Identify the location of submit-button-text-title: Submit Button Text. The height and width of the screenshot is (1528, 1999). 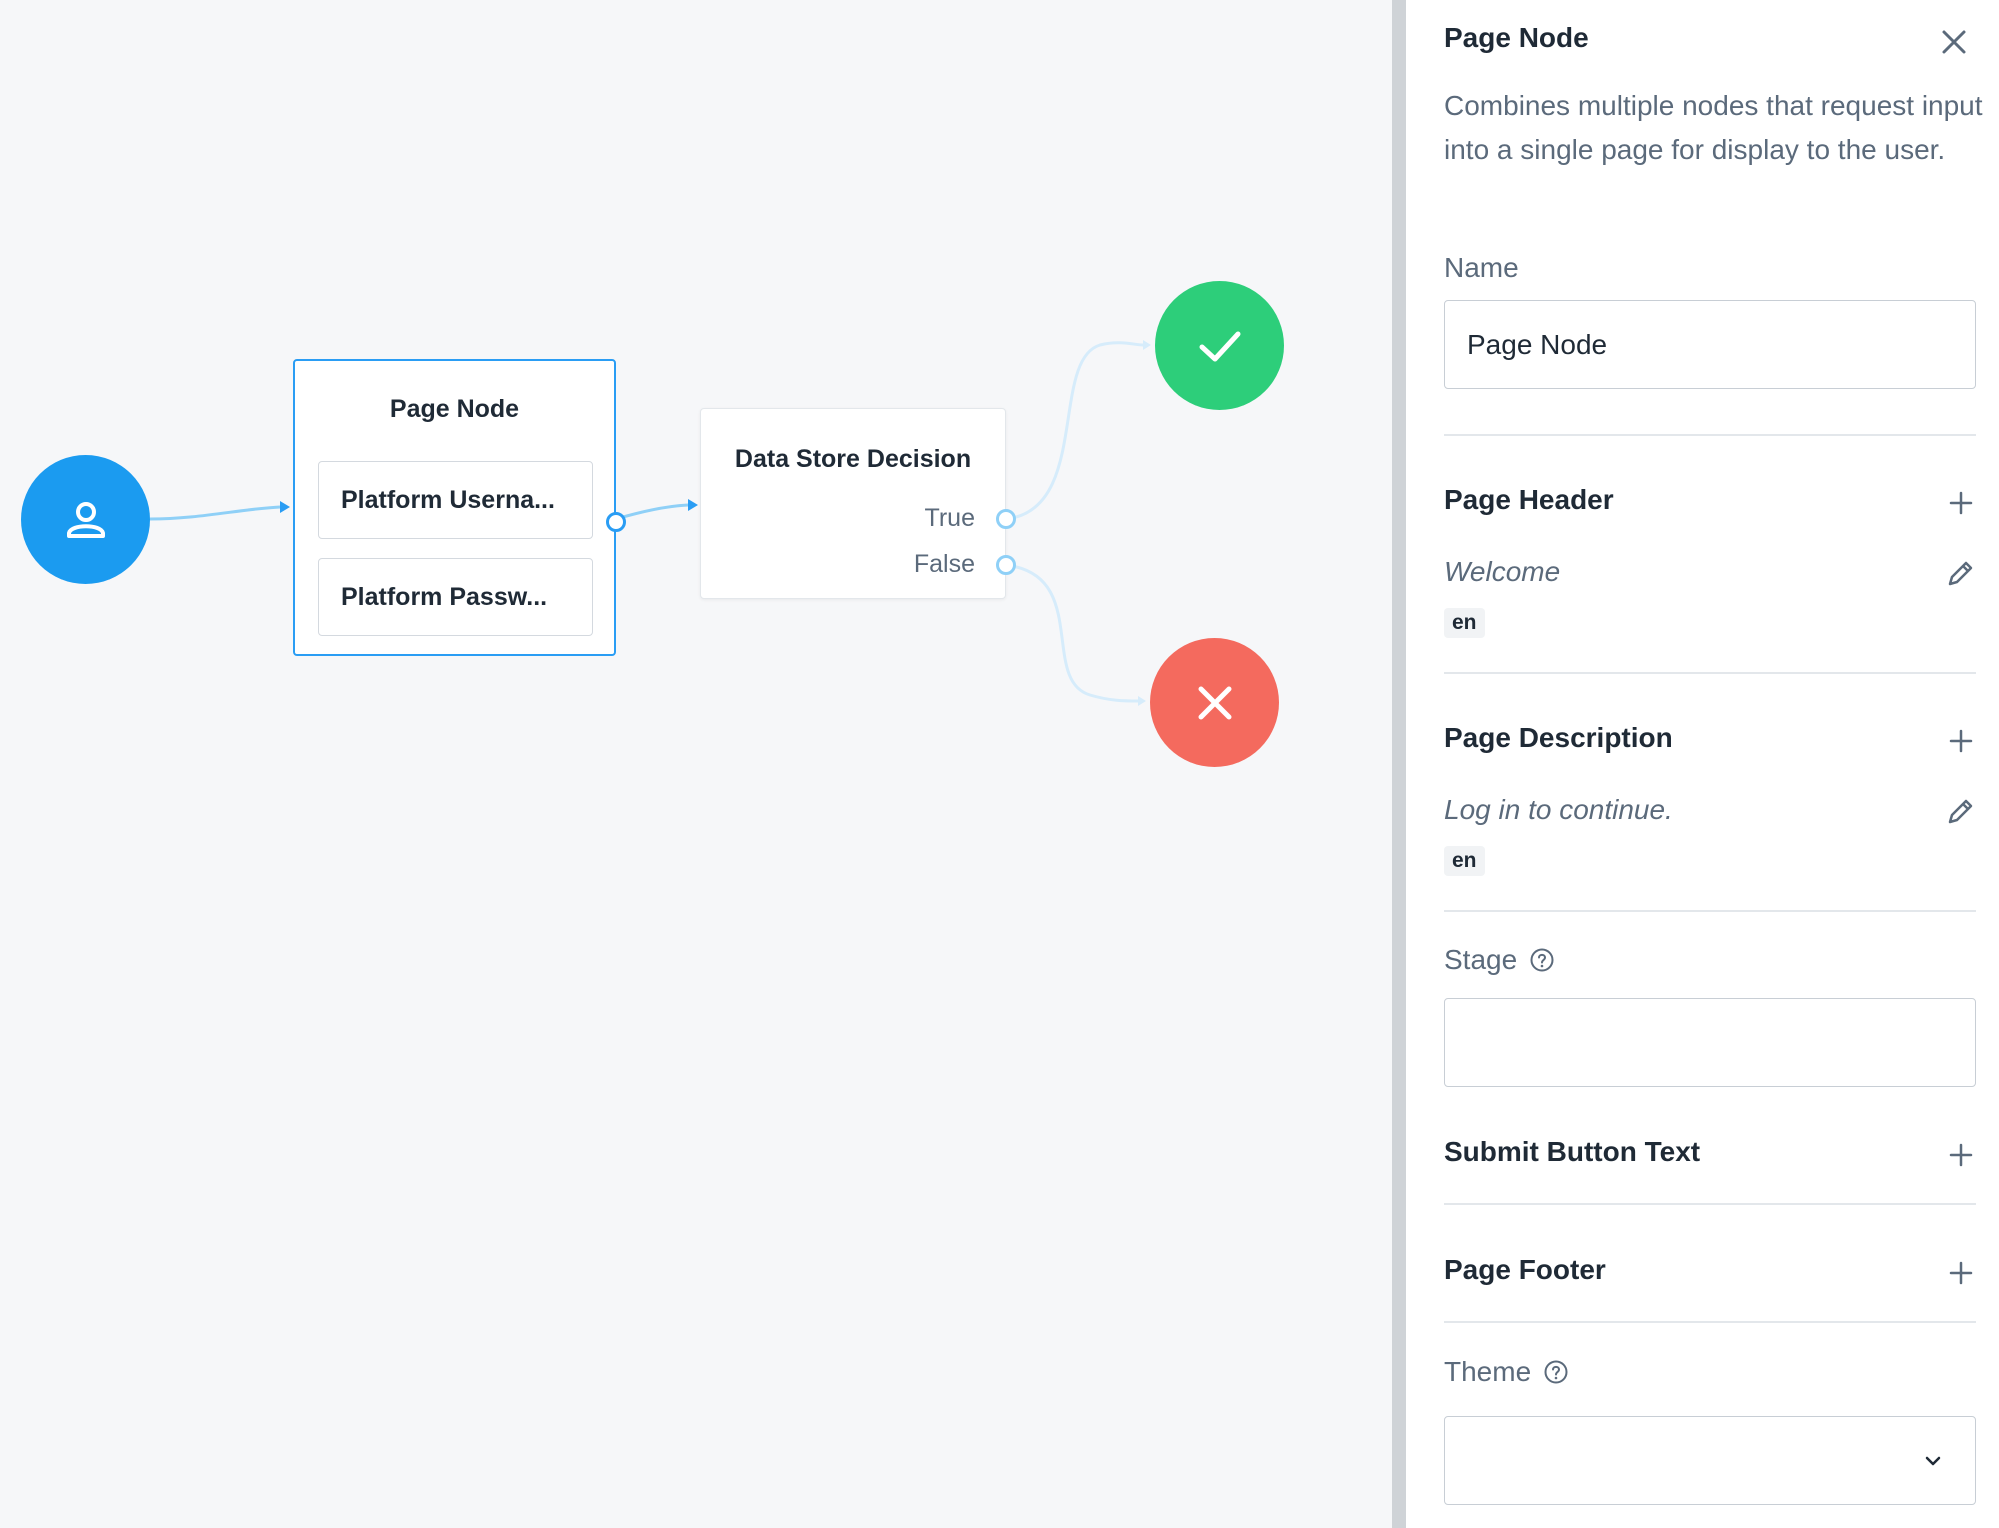
(1572, 1151).